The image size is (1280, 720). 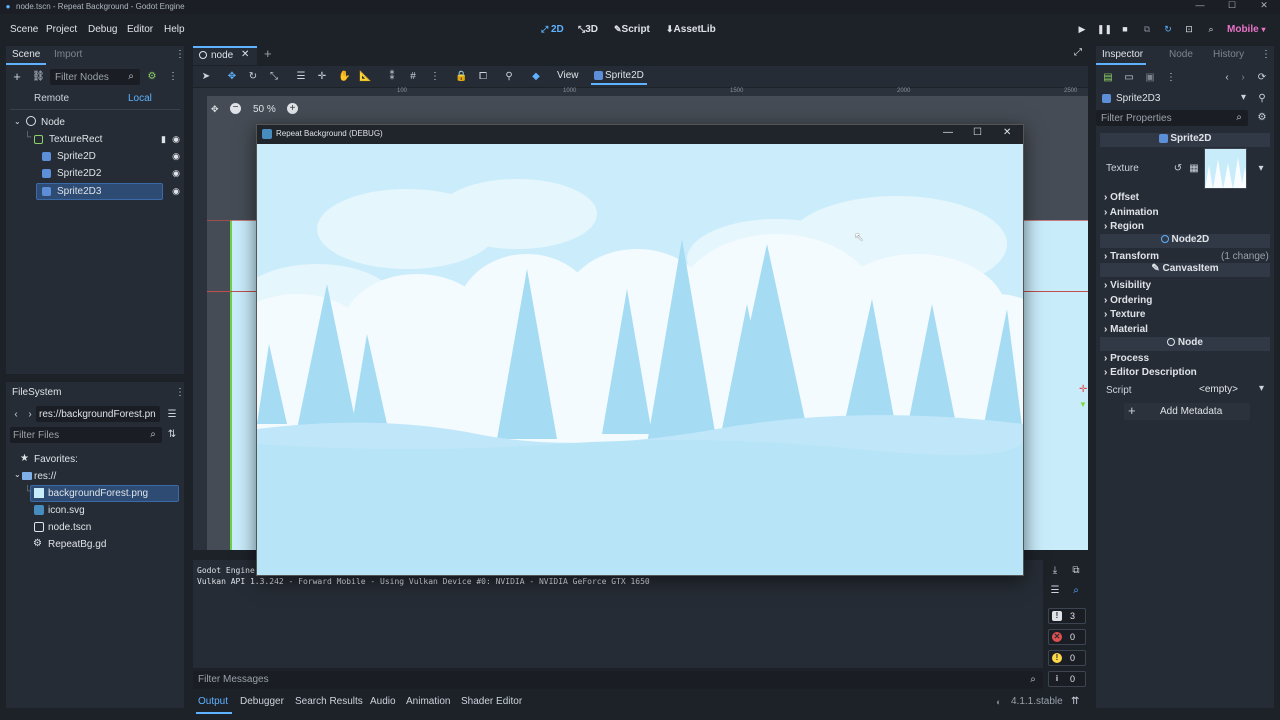 What do you see at coordinates (1243, 78) in the screenshot?
I see `forward-icon: ›` at bounding box center [1243, 78].